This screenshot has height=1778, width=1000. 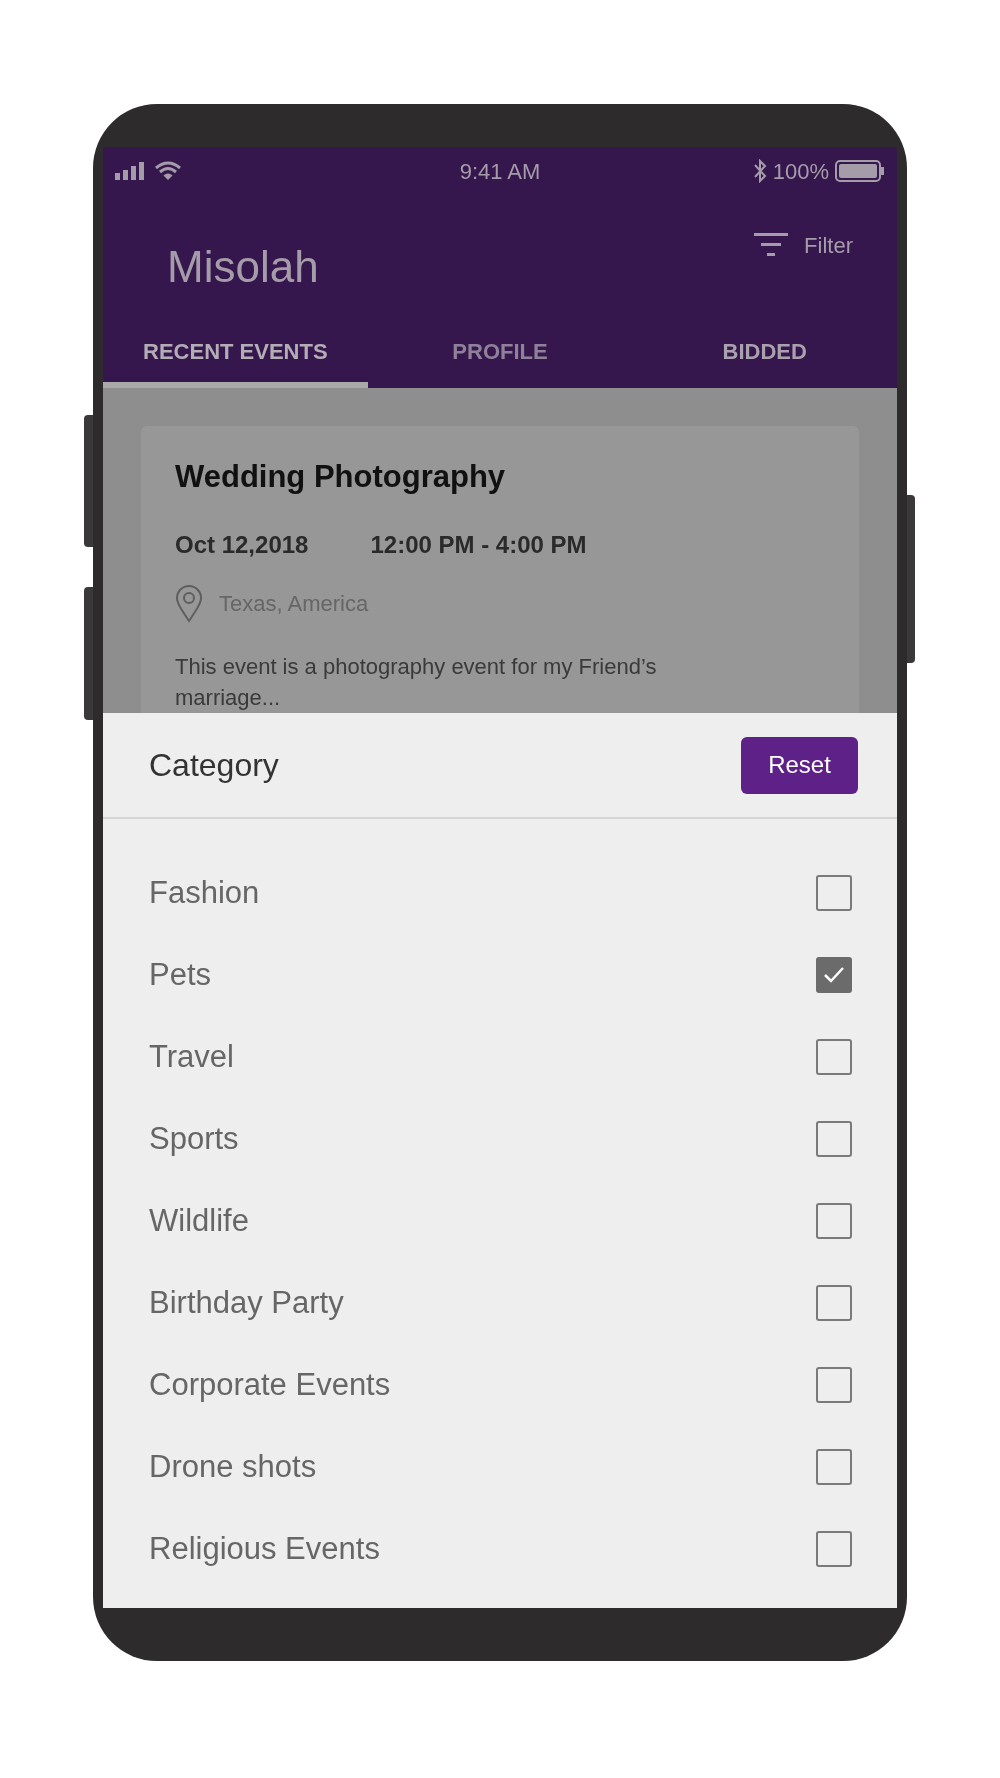 I want to click on category-label: Corporate Events, so click(x=270, y=1384).